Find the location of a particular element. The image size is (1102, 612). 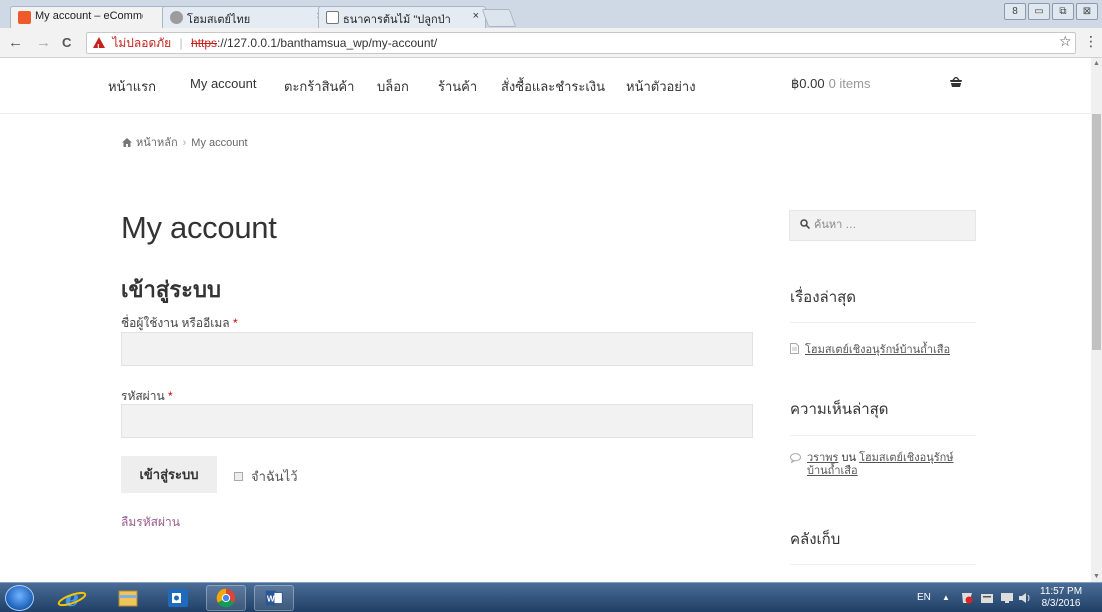

page-favicon-icon is located at coordinates (332, 17).